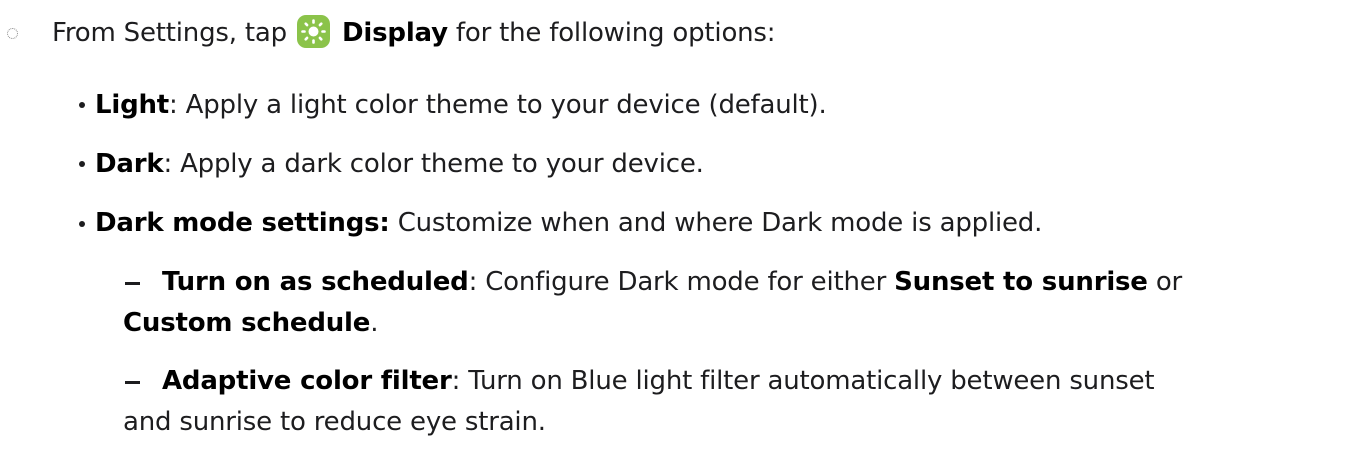 Image resolution: width=1366 pixels, height=462 pixels. I want to click on sub-option-desc: : Configure Dark mode for either, so click(681, 282).